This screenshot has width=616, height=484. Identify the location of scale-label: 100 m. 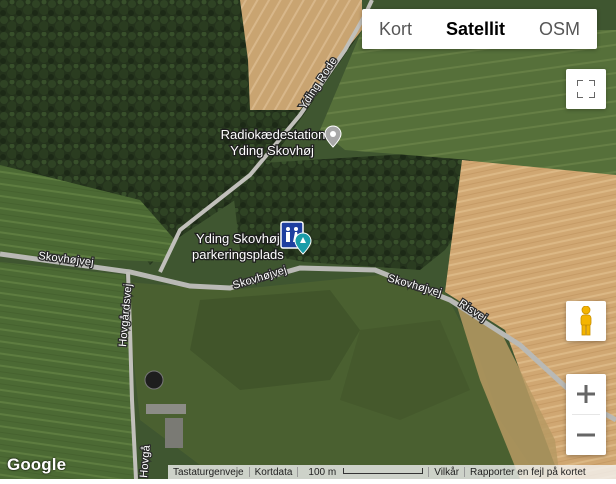
(322, 472).